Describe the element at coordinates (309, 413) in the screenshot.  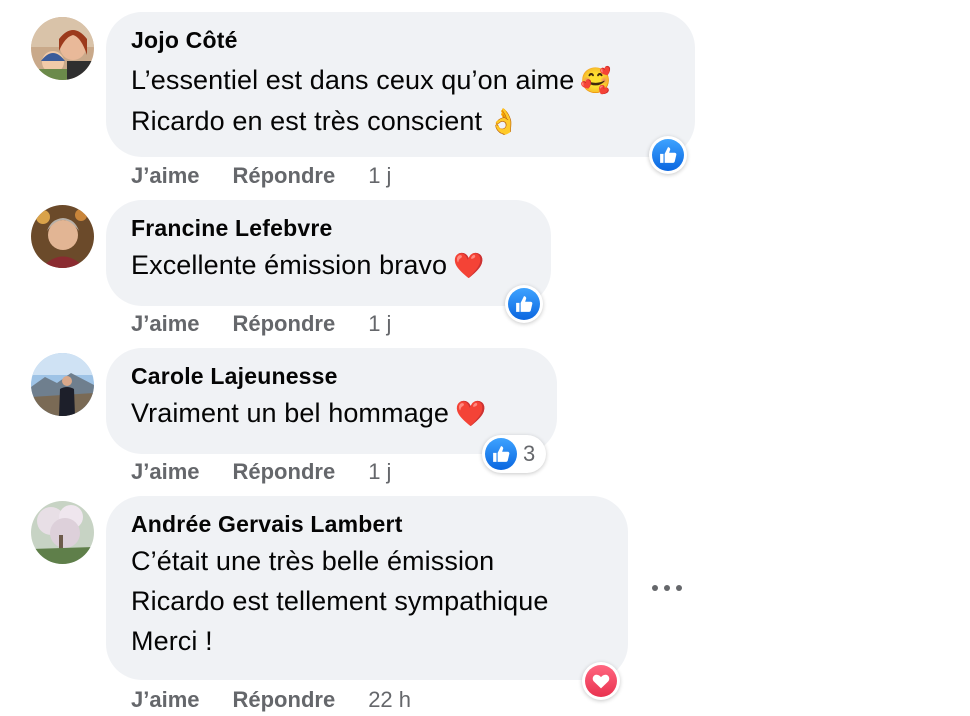
I see `comment-text-line: Vraiment un bel hommage ❤️` at that location.